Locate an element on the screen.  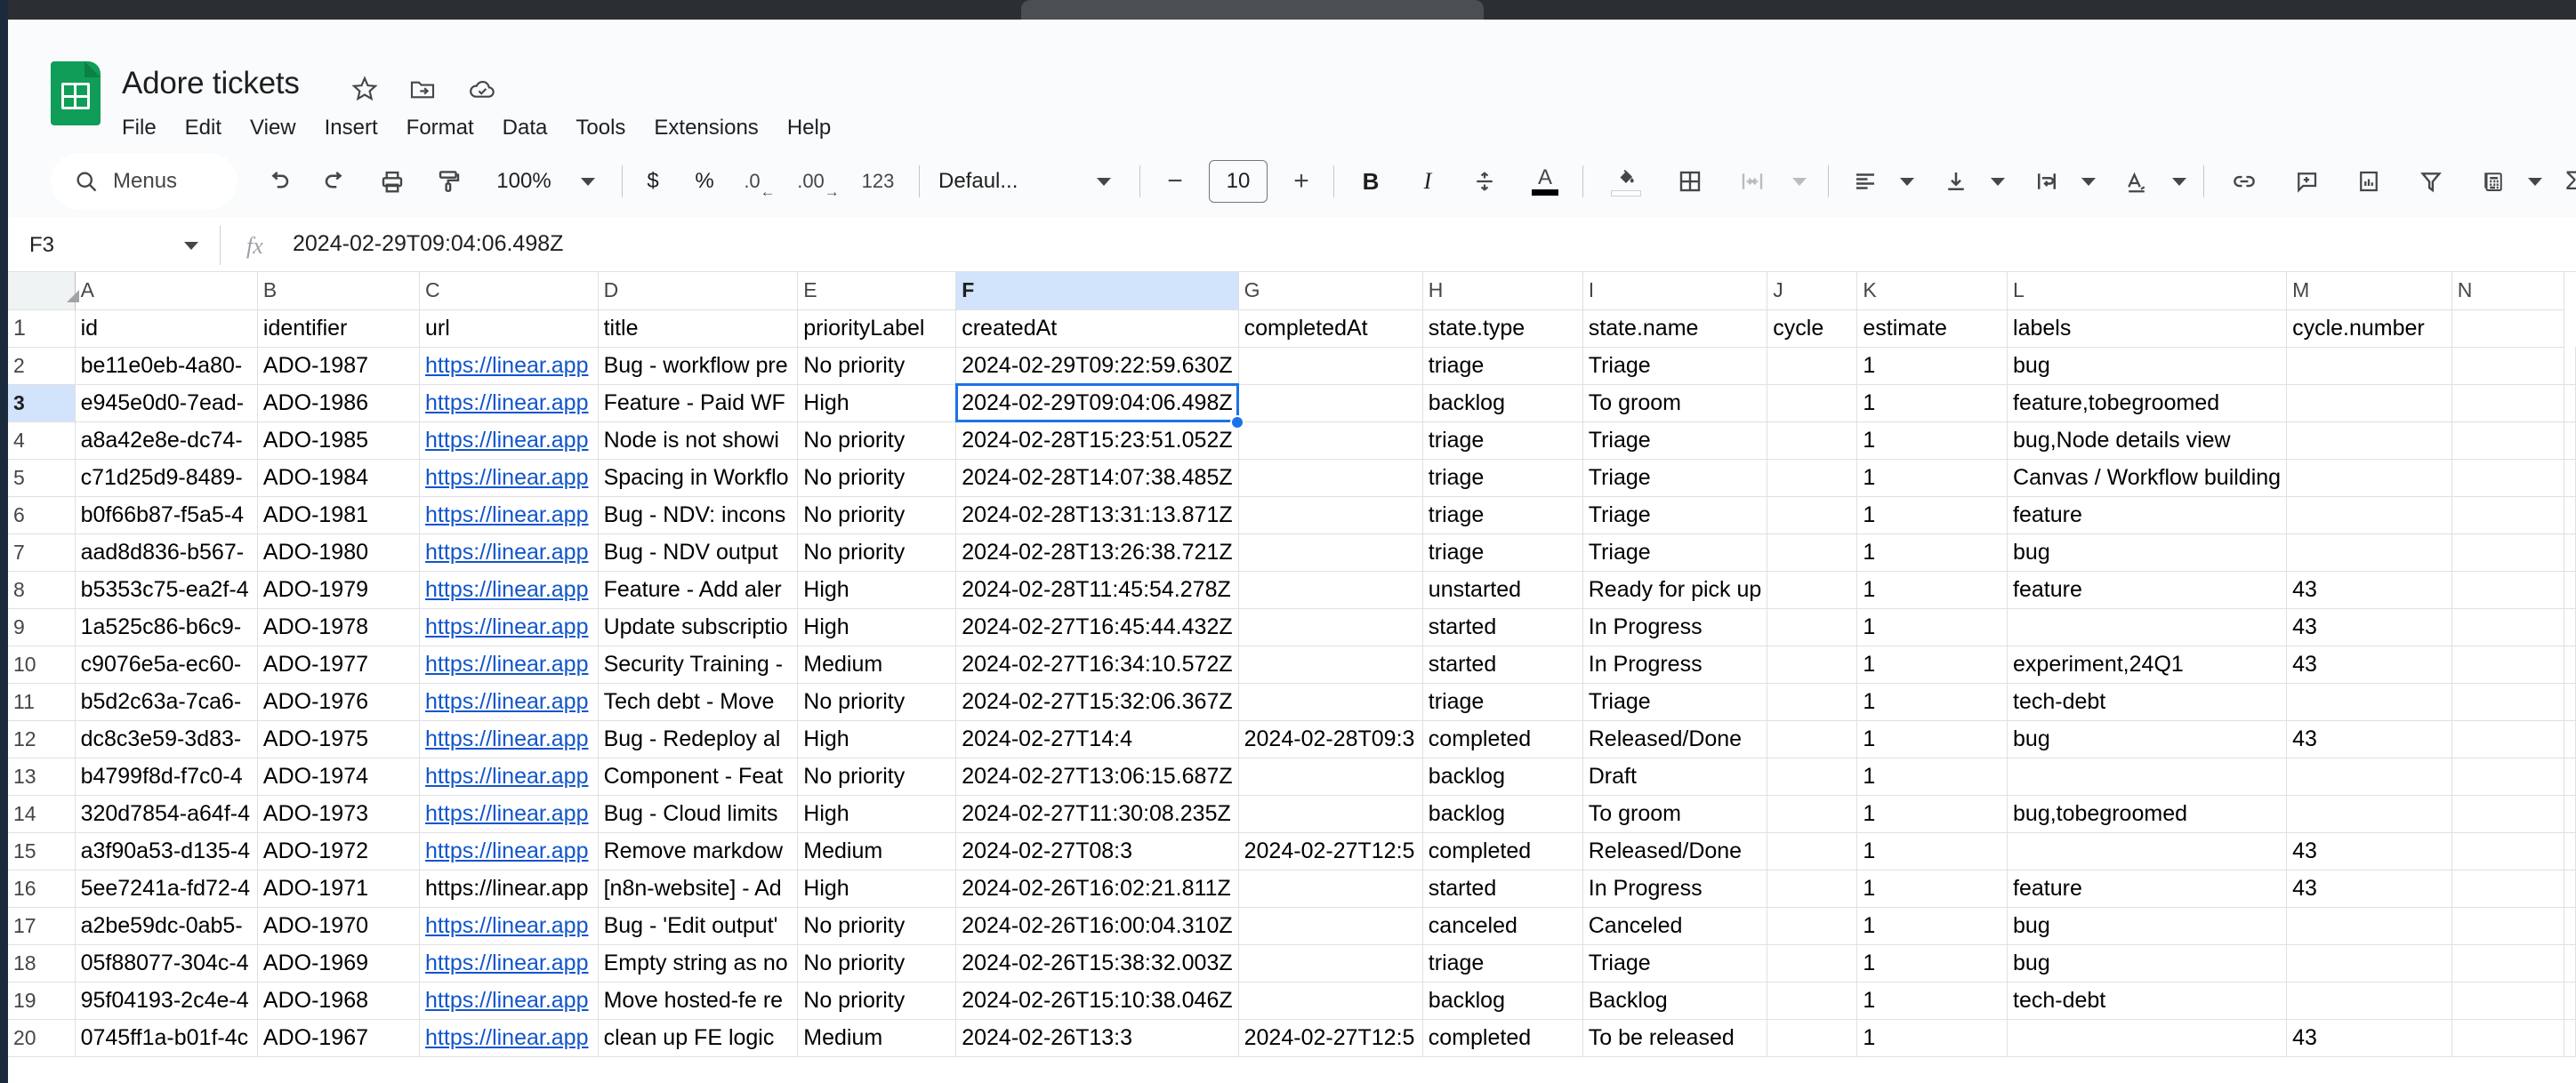
cell-f18: 2024-02-26T15:38:32.003Z is located at coordinates (1097, 963).